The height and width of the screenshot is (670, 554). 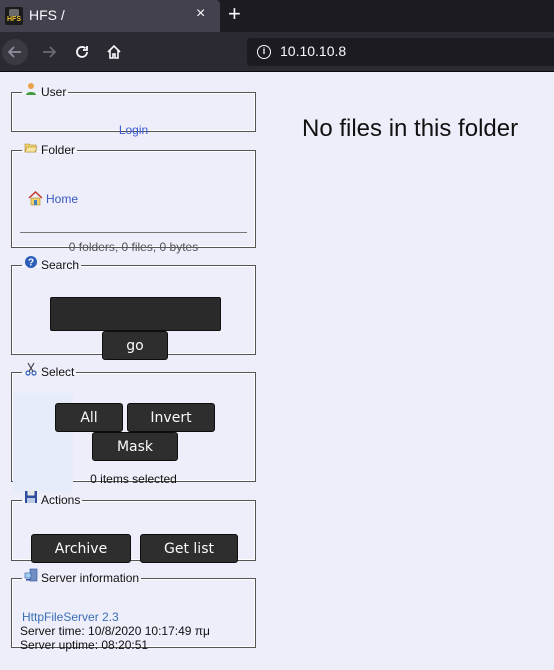 I want to click on url-text: 10.10.10.8, so click(x=313, y=51).